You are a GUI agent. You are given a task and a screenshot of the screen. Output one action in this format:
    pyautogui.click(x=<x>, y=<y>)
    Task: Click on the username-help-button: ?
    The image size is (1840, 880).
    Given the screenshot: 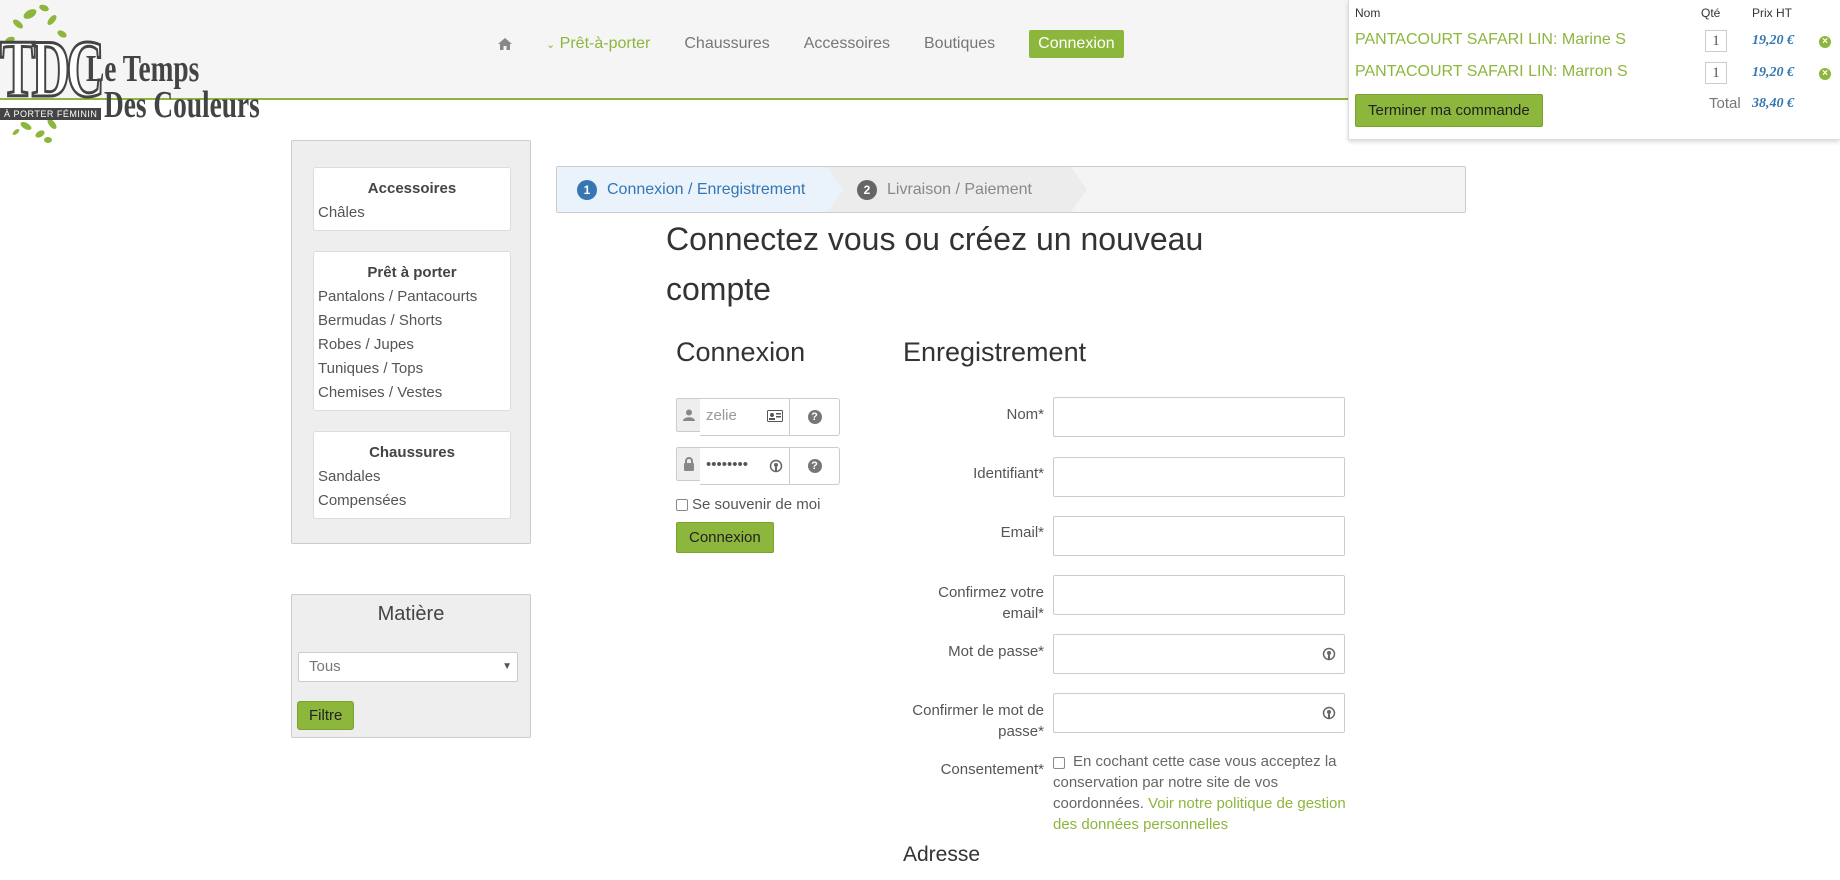 What is the action you would take?
    pyautogui.click(x=814, y=417)
    